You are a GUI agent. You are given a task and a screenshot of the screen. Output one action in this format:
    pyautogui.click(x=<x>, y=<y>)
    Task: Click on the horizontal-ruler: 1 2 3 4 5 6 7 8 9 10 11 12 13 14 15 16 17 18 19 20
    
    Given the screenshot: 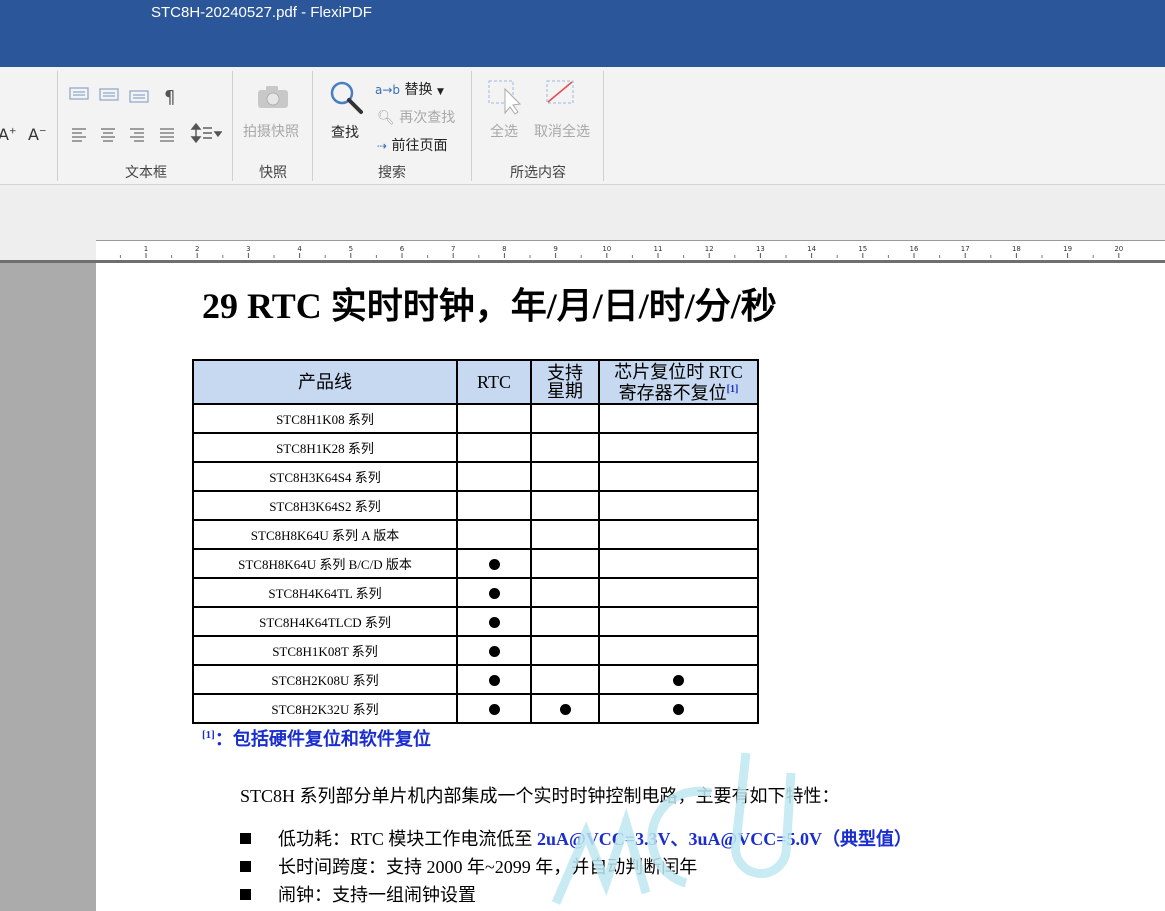 What is the action you would take?
    pyautogui.click(x=630, y=250)
    